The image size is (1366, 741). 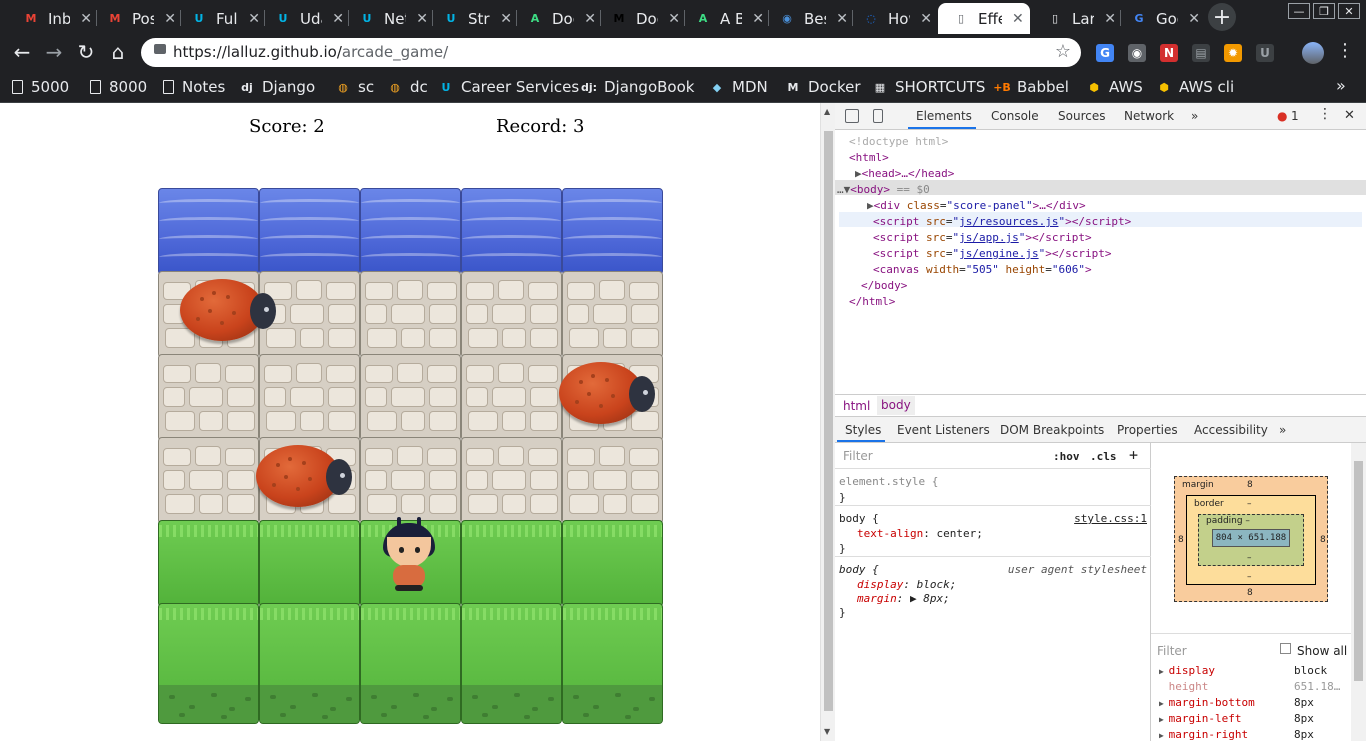 What do you see at coordinates (40, 87) in the screenshot?
I see `bookmark-0: 5000` at bounding box center [40, 87].